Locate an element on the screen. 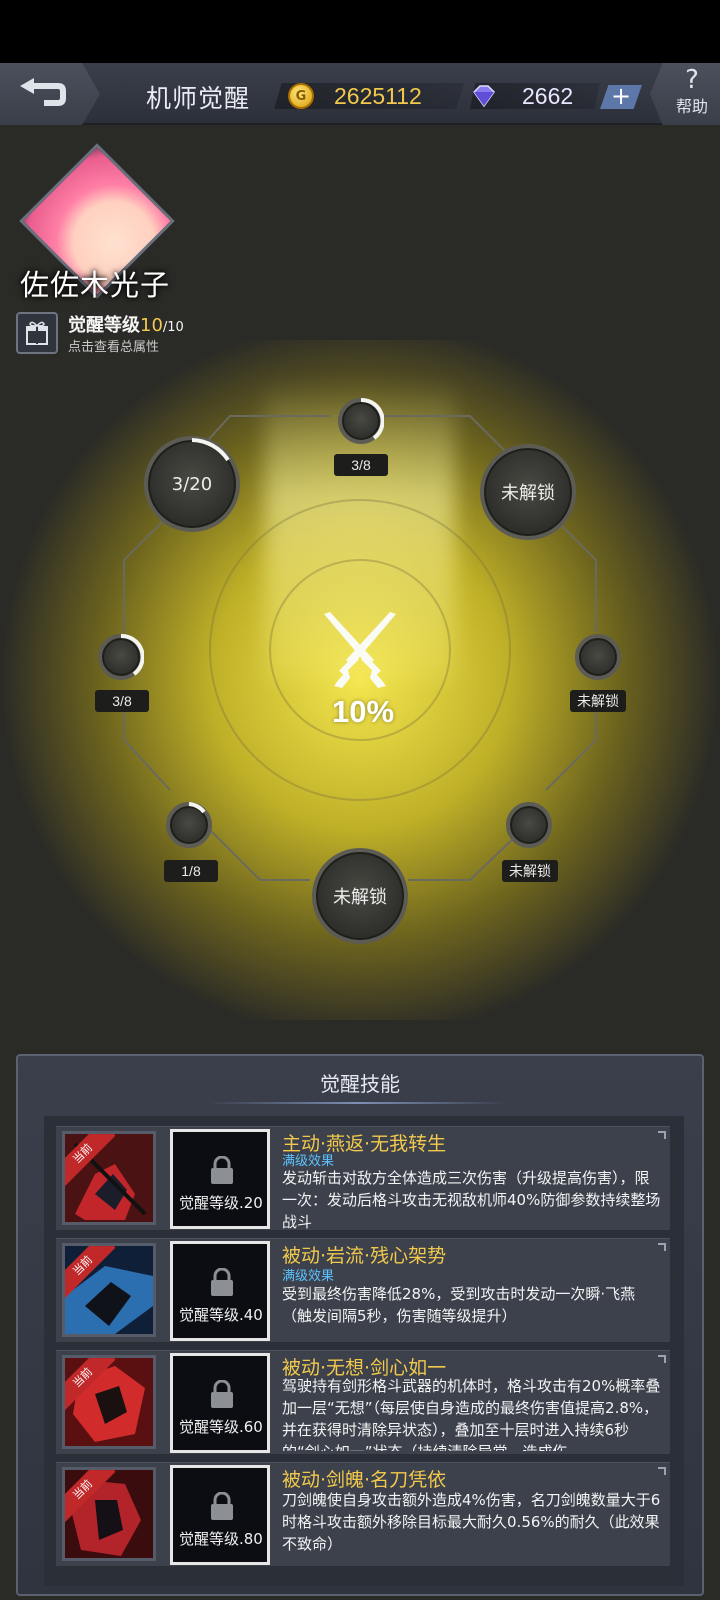  node-right is located at coordinates (598, 657).